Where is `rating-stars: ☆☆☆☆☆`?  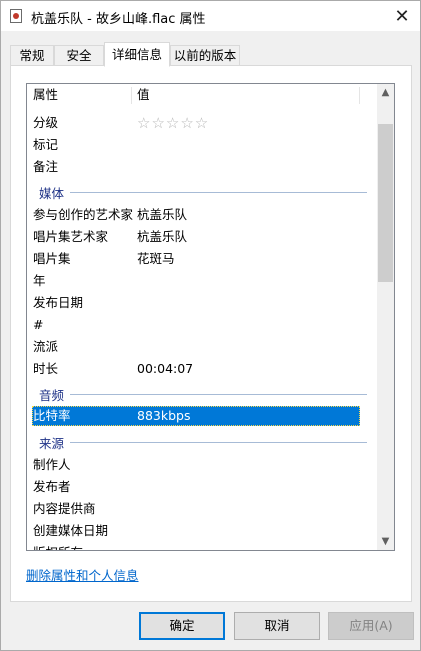 rating-stars: ☆☆☆☆☆ is located at coordinates (173, 123).